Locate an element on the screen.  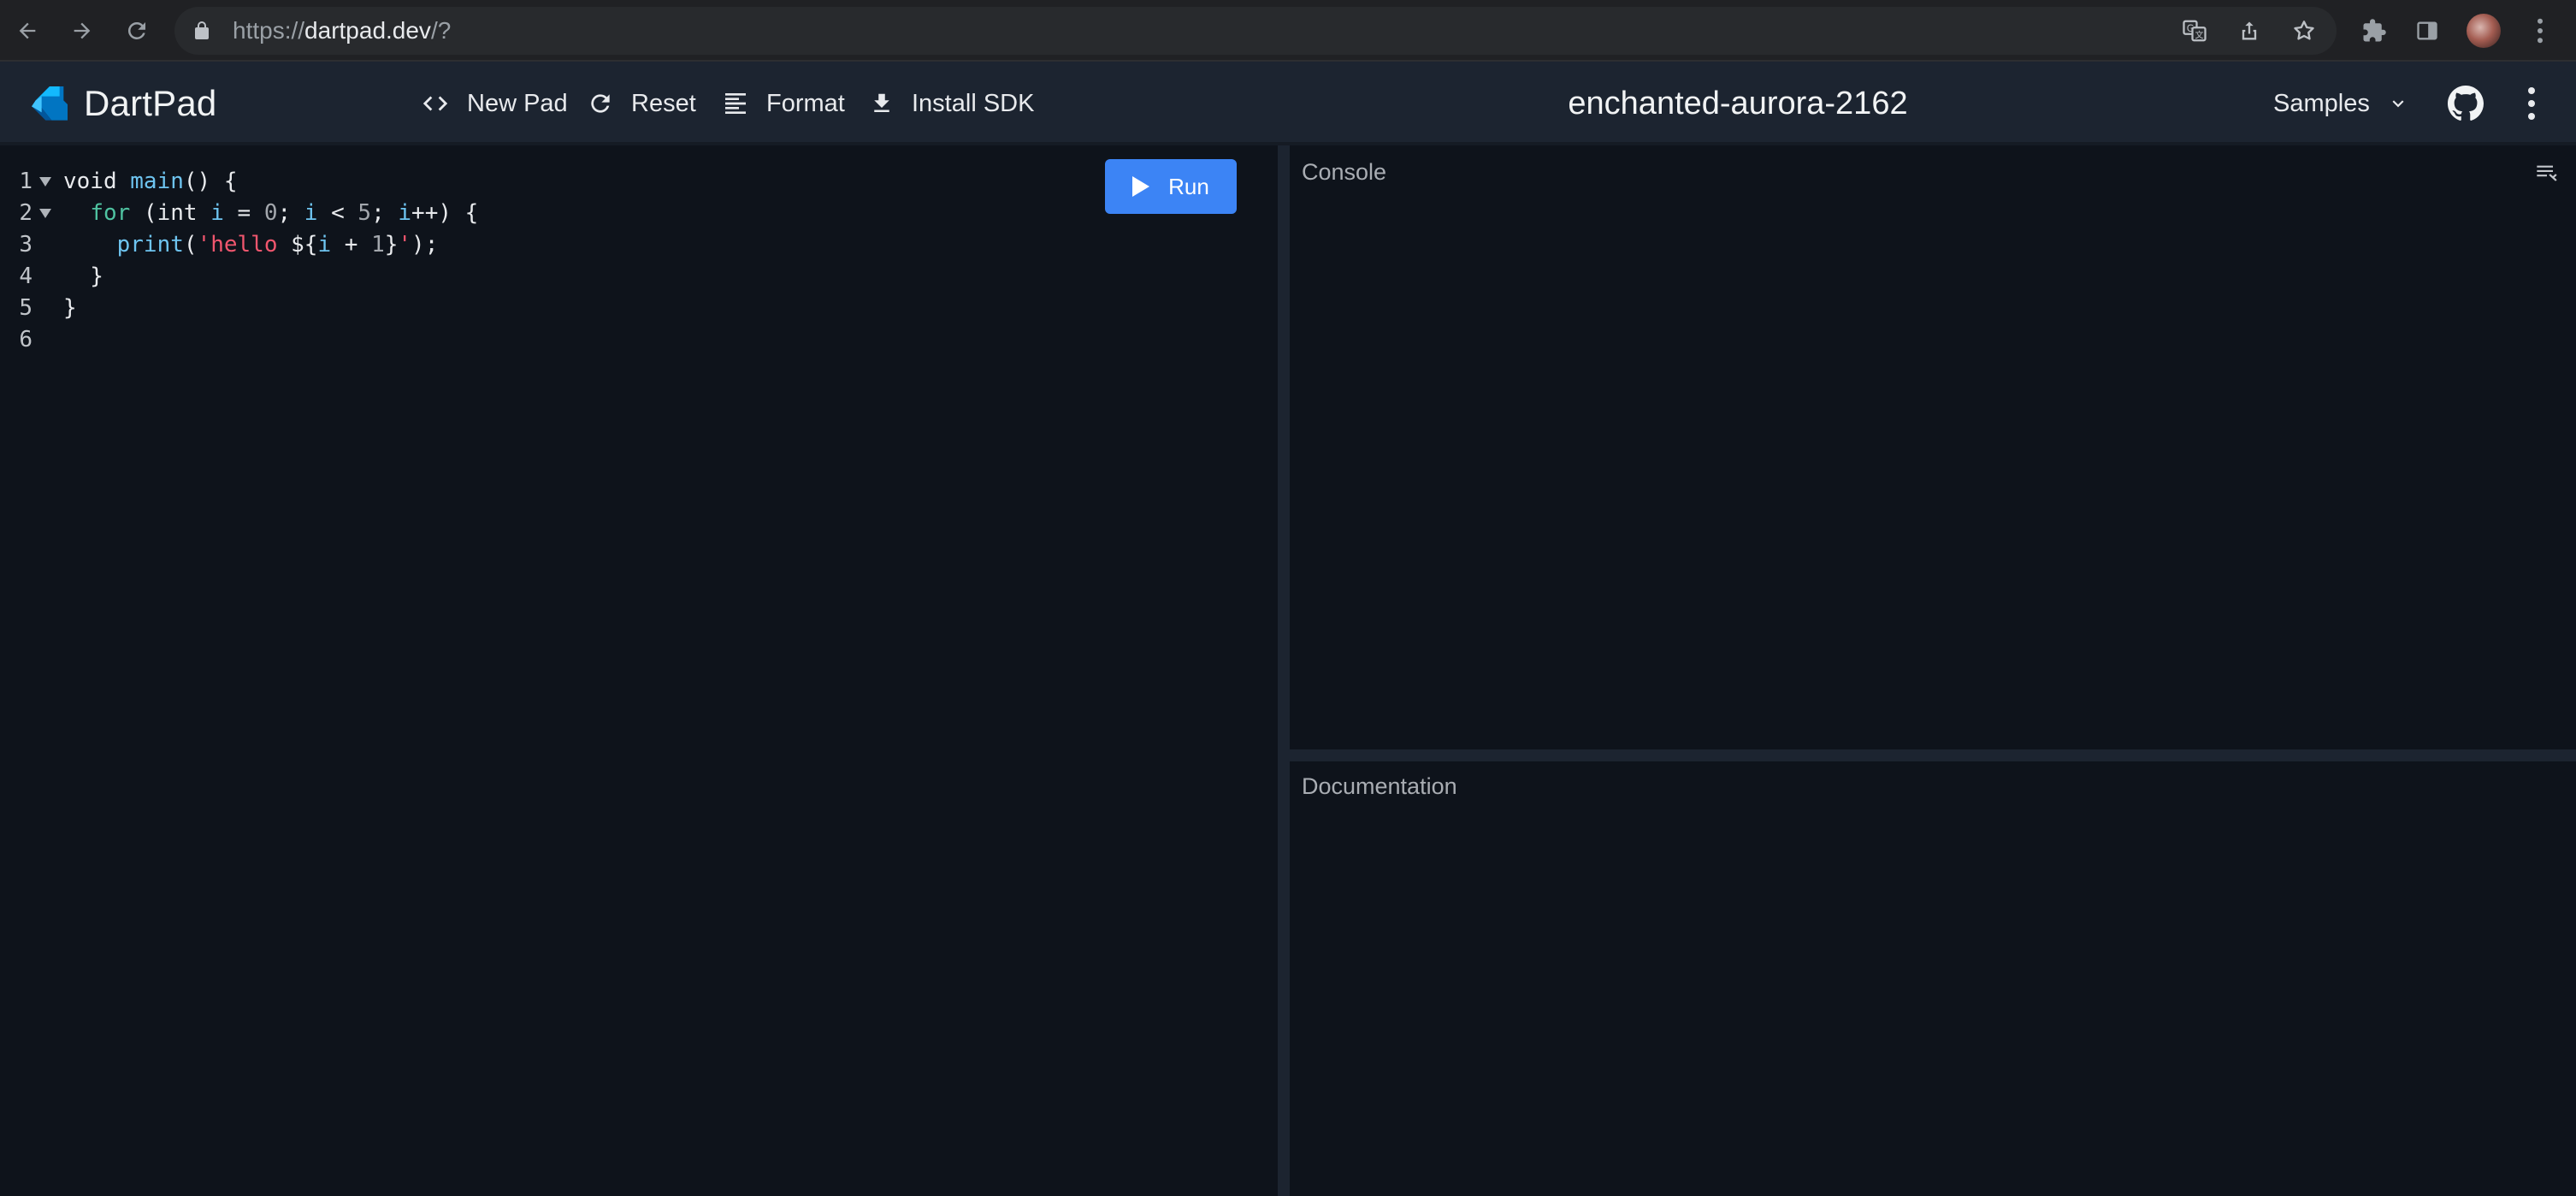
line-number: 5 is located at coordinates (25, 308).